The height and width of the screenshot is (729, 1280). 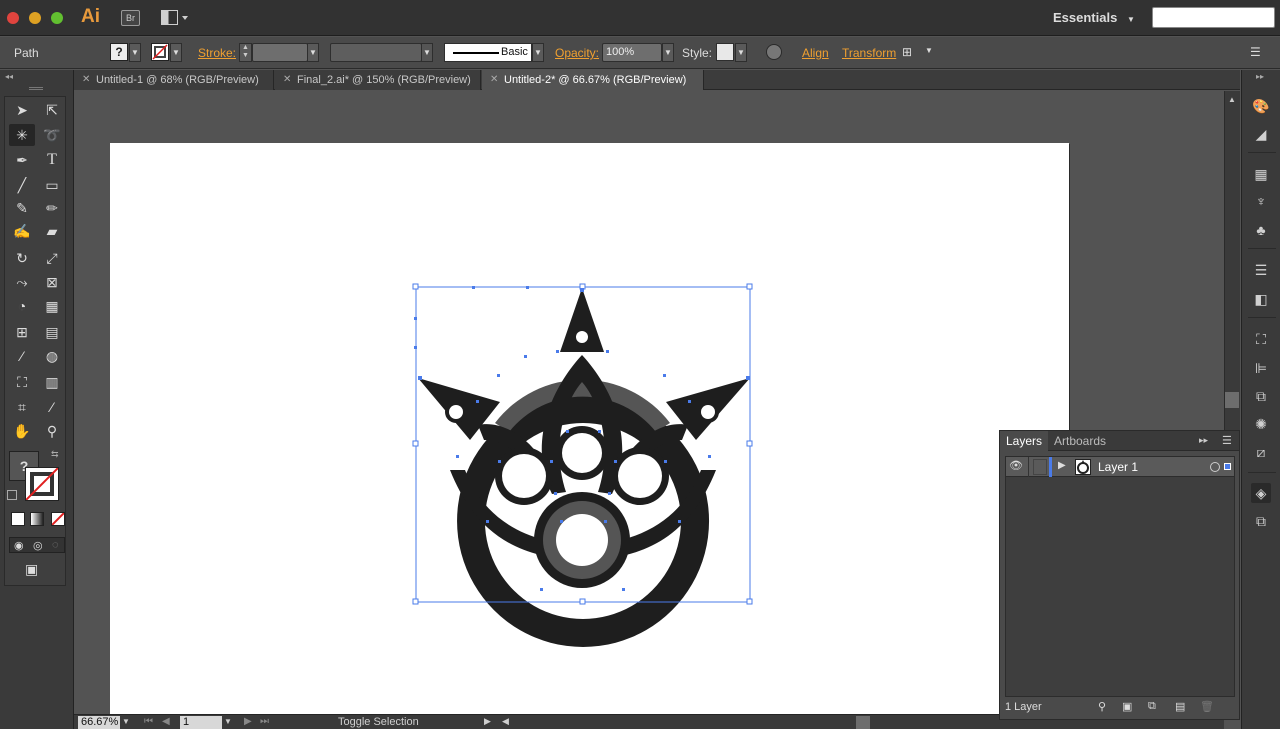 I want to click on rectangle-tool-icon: ▭, so click(x=52, y=185).